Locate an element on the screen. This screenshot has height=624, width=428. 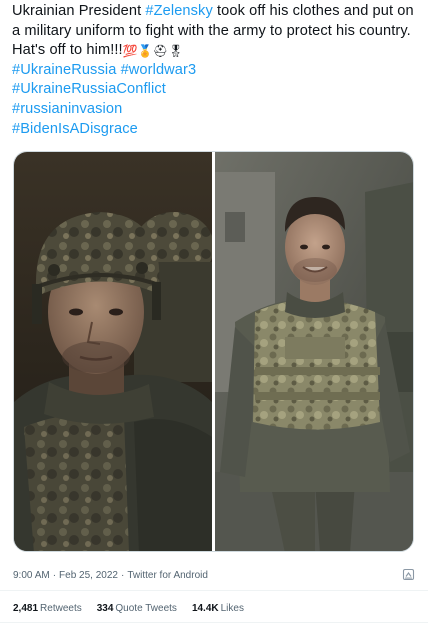
stat-retweets: 2,481 Retweets is located at coordinates (47, 608).